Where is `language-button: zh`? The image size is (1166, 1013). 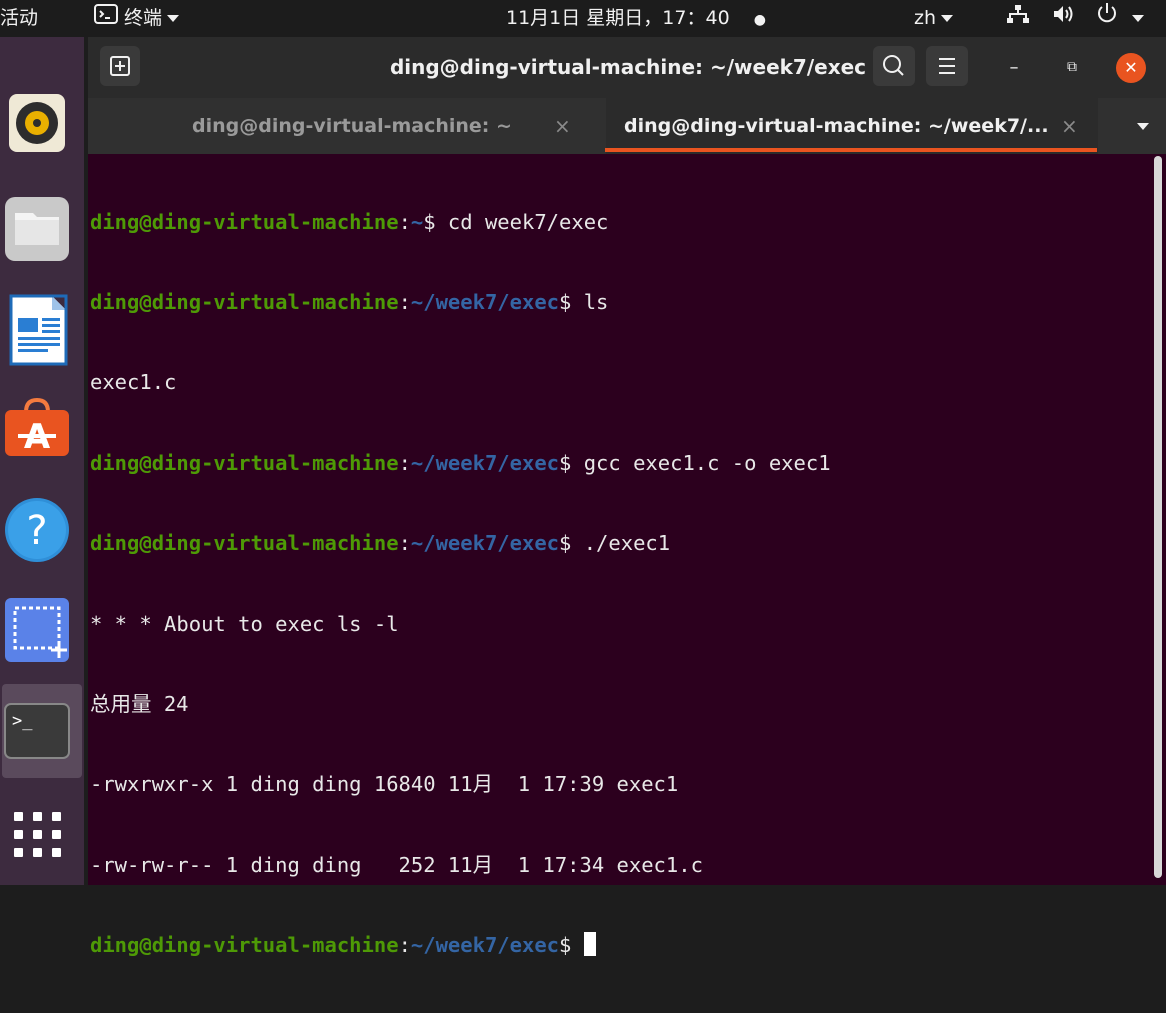
language-button: zh is located at coordinates (934, 18).